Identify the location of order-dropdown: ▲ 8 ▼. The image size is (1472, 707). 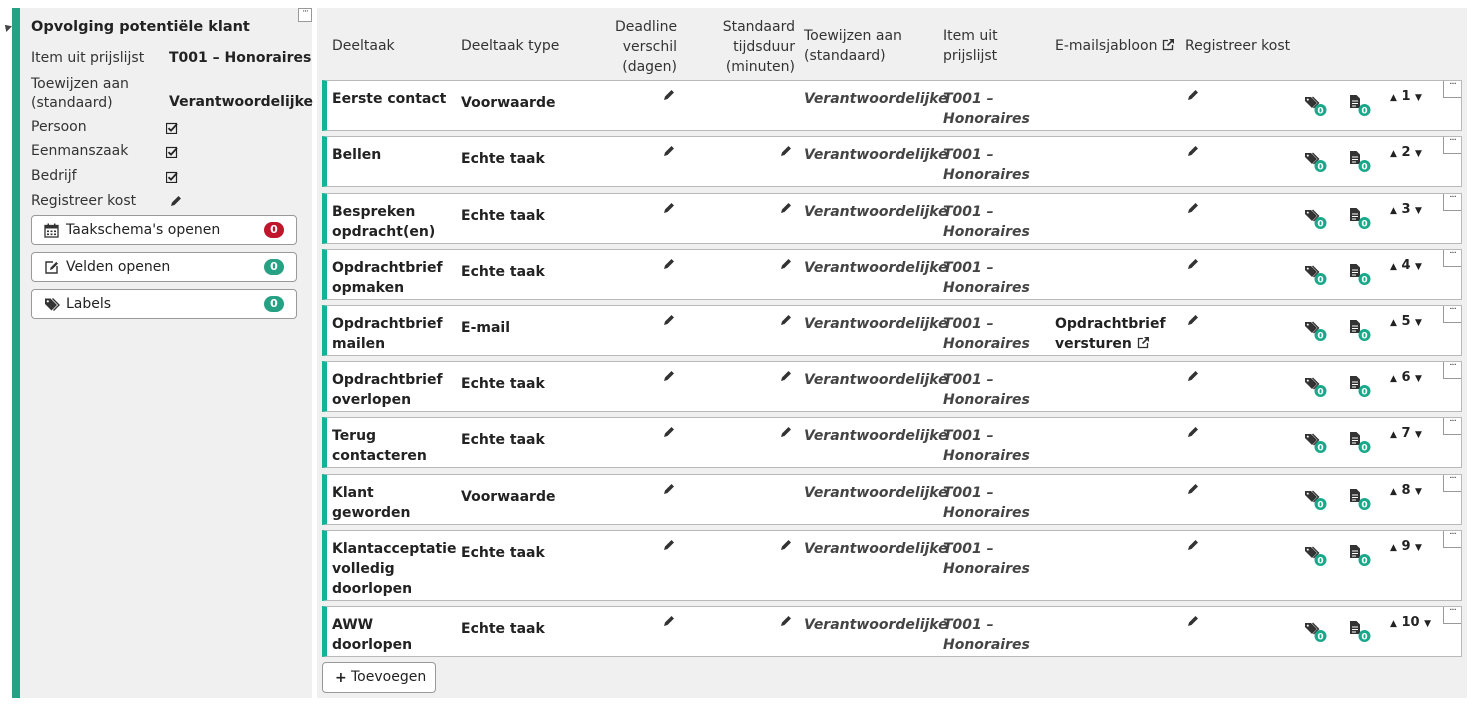
(1406, 490).